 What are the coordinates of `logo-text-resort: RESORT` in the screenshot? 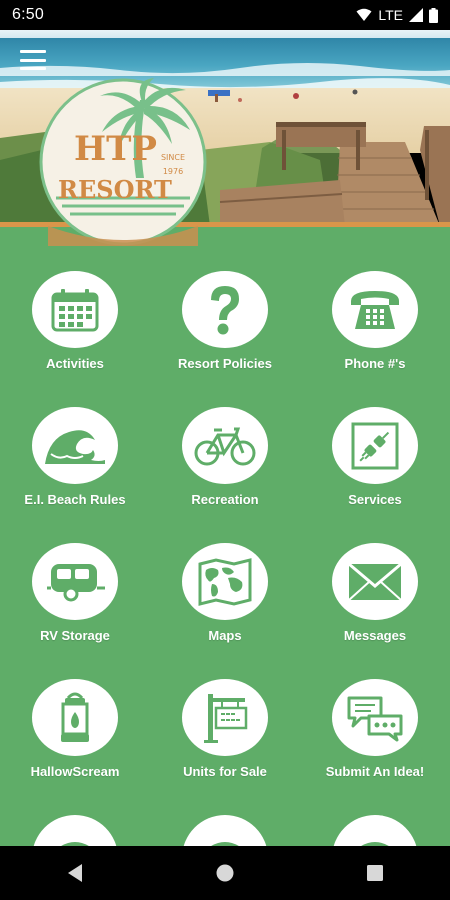 It's located at (115, 189).